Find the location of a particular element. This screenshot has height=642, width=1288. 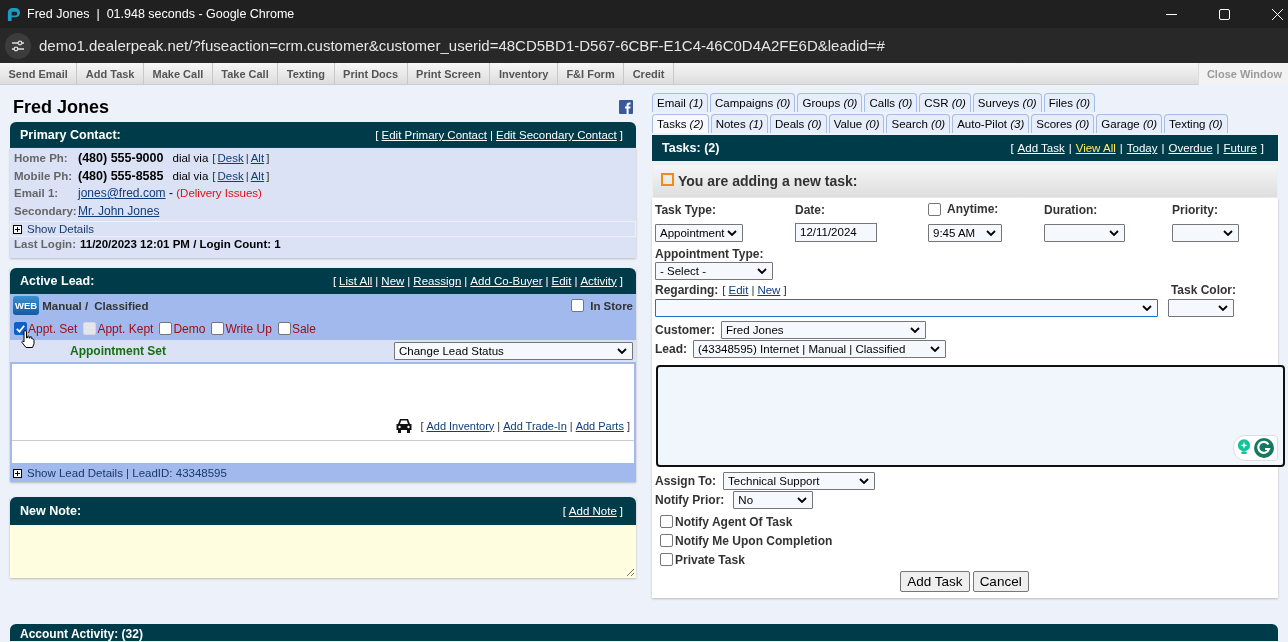

toolbar-button: Send Email is located at coordinates (39, 74).